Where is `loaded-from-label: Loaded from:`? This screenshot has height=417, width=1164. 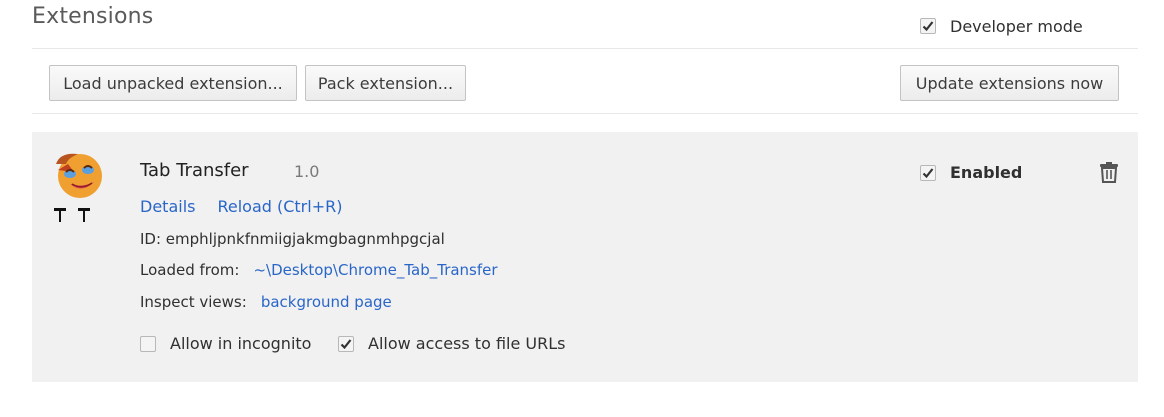
loaded-from-label: Loaded from: is located at coordinates (190, 270).